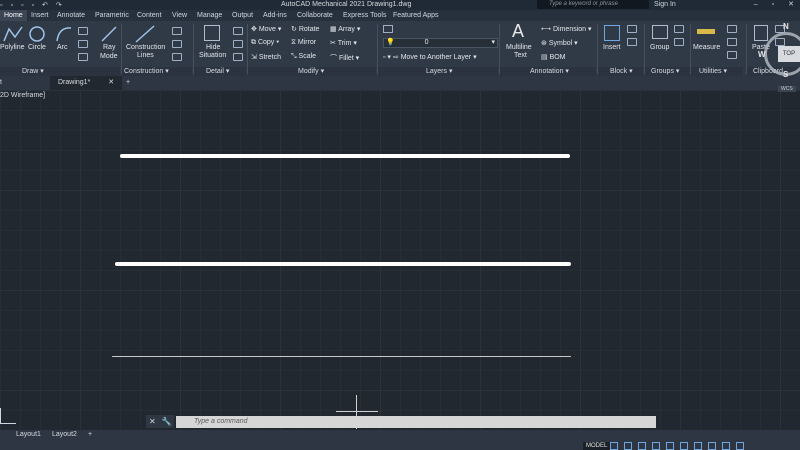  What do you see at coordinates (149, 15) in the screenshot?
I see `tab-content: Content` at bounding box center [149, 15].